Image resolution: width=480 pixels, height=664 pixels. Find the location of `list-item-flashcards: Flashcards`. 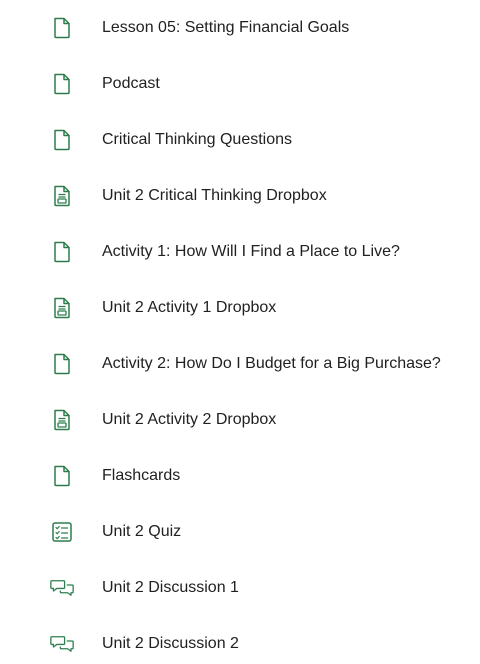

list-item-flashcards: Flashcards is located at coordinates (240, 476).